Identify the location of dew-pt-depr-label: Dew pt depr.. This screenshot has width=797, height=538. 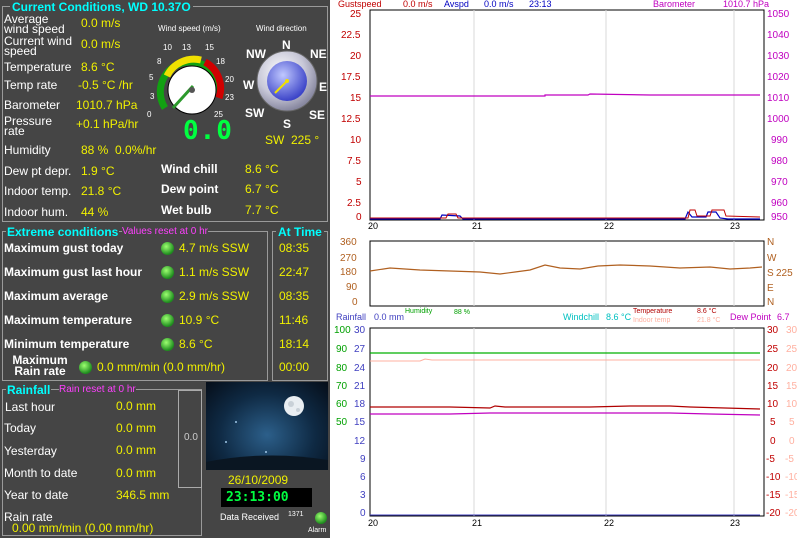
(38, 171).